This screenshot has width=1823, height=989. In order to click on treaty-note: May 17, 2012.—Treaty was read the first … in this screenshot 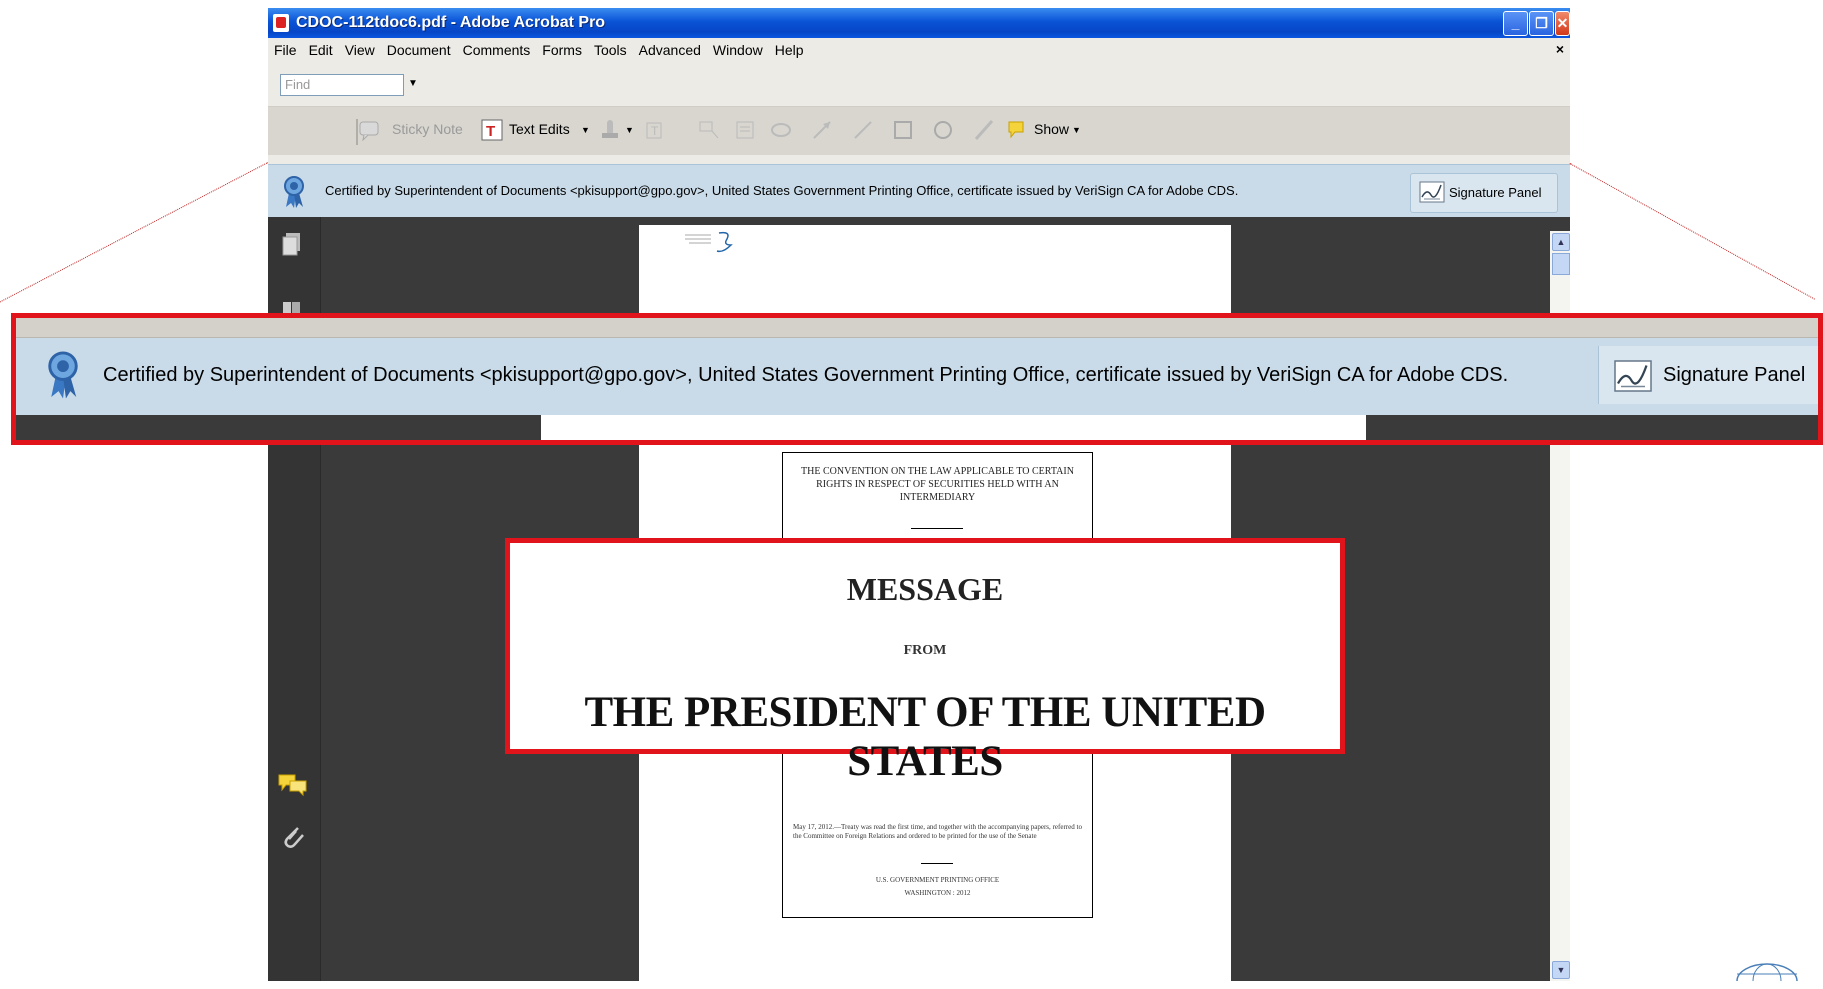, I will do `click(937, 831)`.